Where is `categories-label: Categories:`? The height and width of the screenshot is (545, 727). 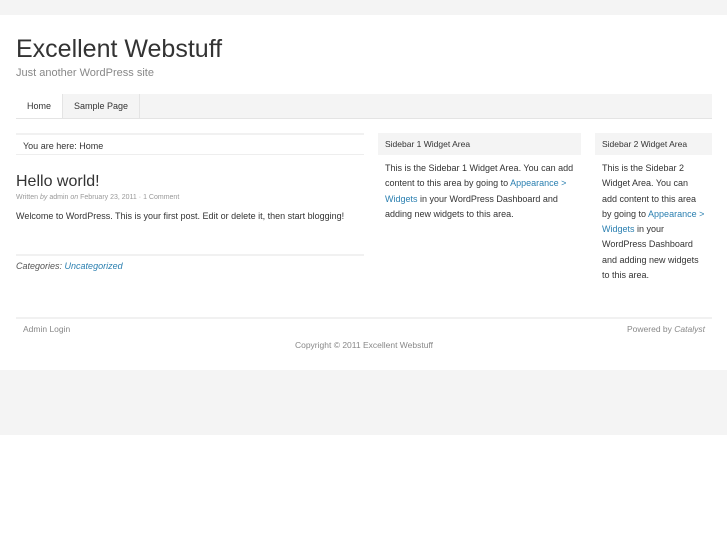 categories-label: Categories: is located at coordinates (39, 266).